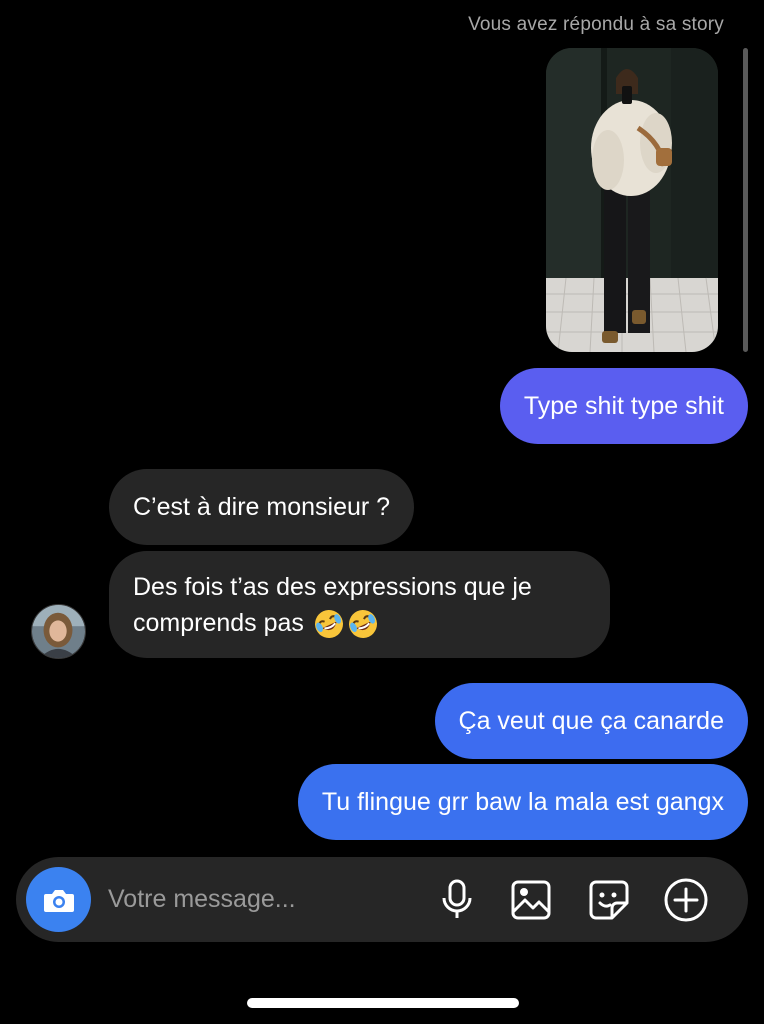 This screenshot has height=1024, width=764. I want to click on gallery-icon, so click(531, 900).